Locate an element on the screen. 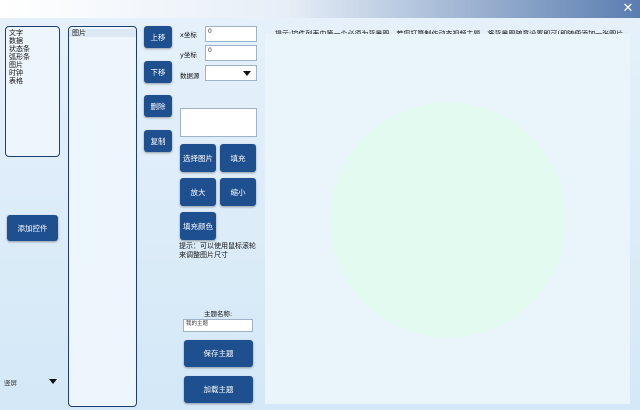 Image resolution: width=640 pixels, height=410 pixels. move-down-button: 下移 is located at coordinates (158, 72).